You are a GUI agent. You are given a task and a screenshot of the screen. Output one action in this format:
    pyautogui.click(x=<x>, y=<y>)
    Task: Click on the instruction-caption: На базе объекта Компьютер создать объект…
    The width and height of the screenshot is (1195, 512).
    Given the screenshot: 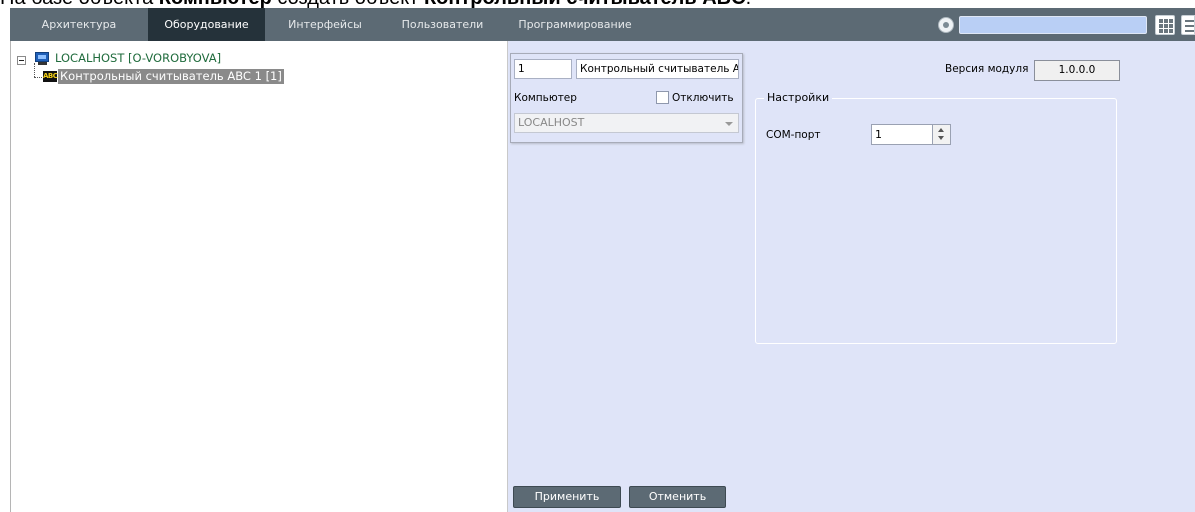 What is the action you would take?
    pyautogui.click(x=375, y=4)
    